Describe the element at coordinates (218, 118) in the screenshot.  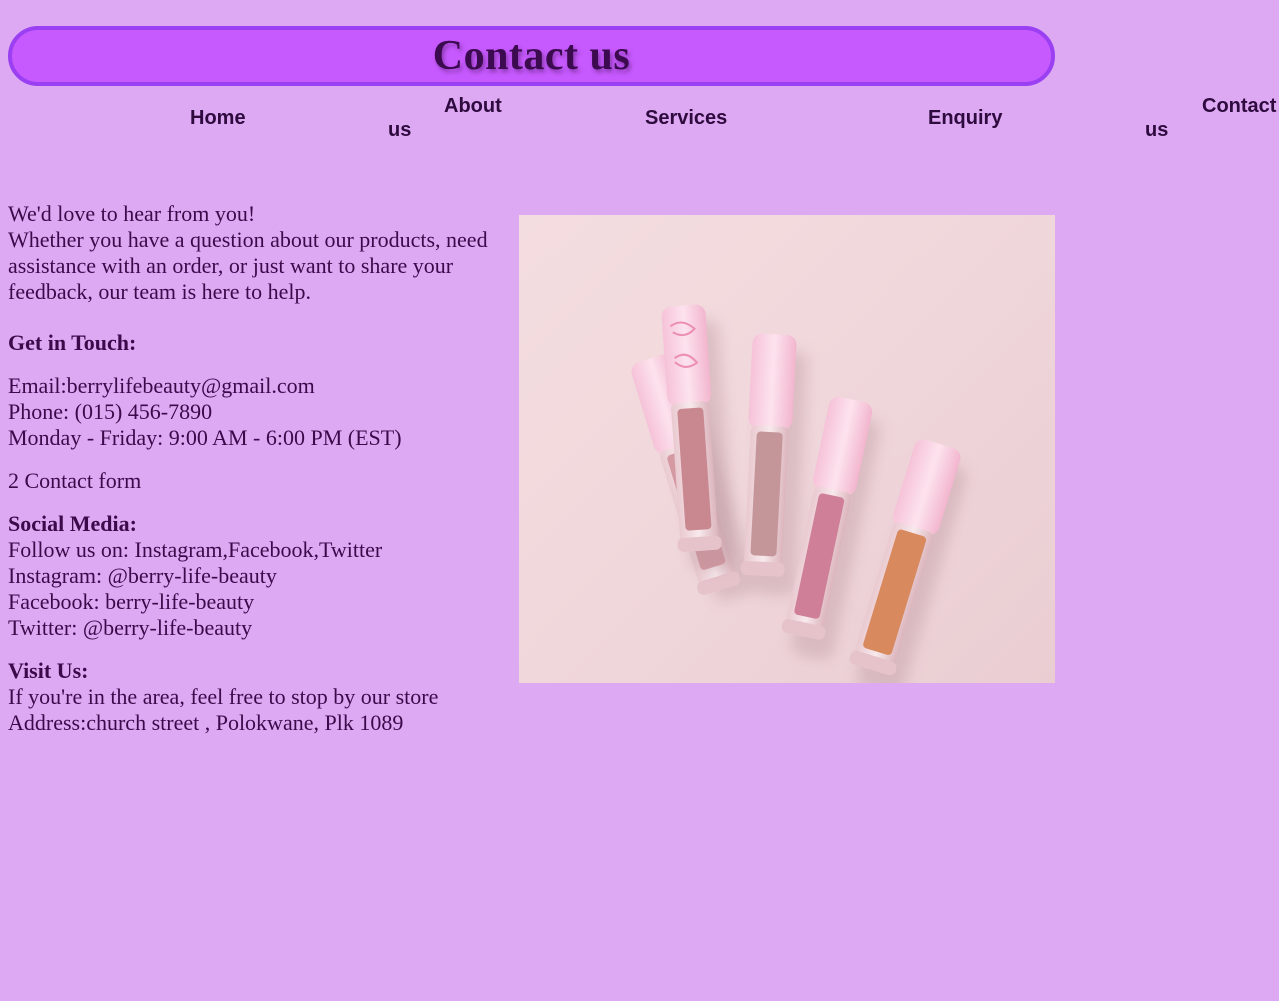
I see `nav-link-home: Home` at that location.